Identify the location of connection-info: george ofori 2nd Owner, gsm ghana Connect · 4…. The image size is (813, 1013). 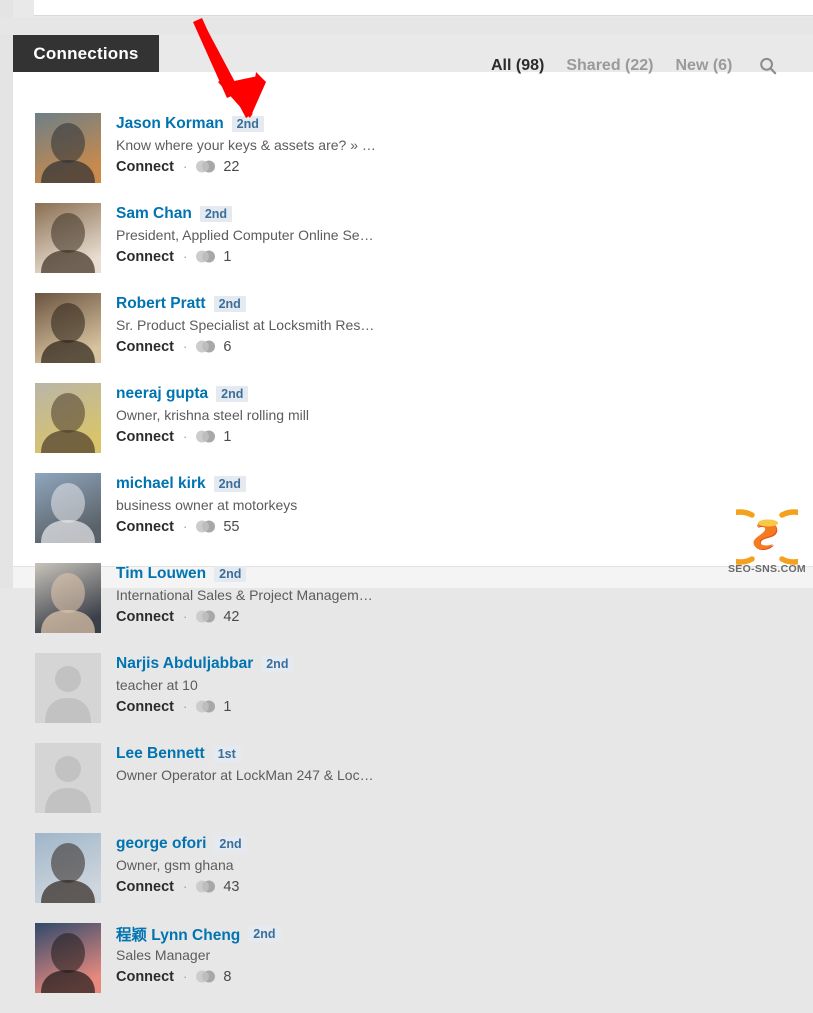
(274, 864).